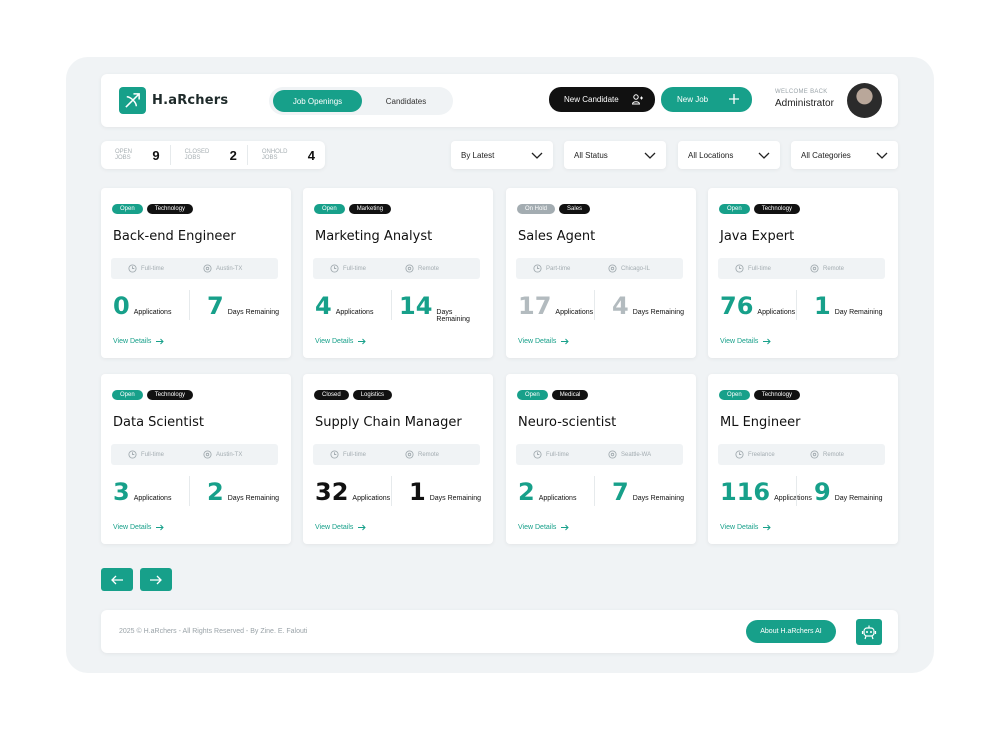 The image size is (1000, 730). I want to click on stat-value: 2, so click(233, 155).